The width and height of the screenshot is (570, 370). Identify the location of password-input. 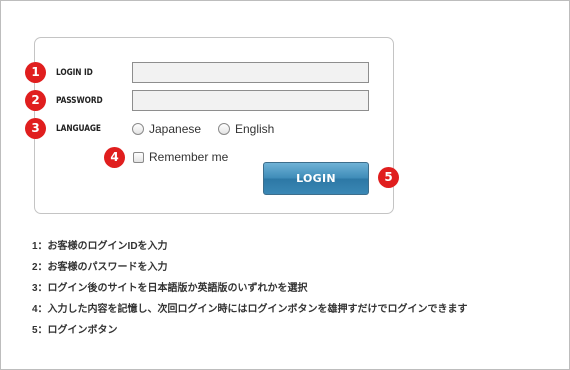
(250, 100).